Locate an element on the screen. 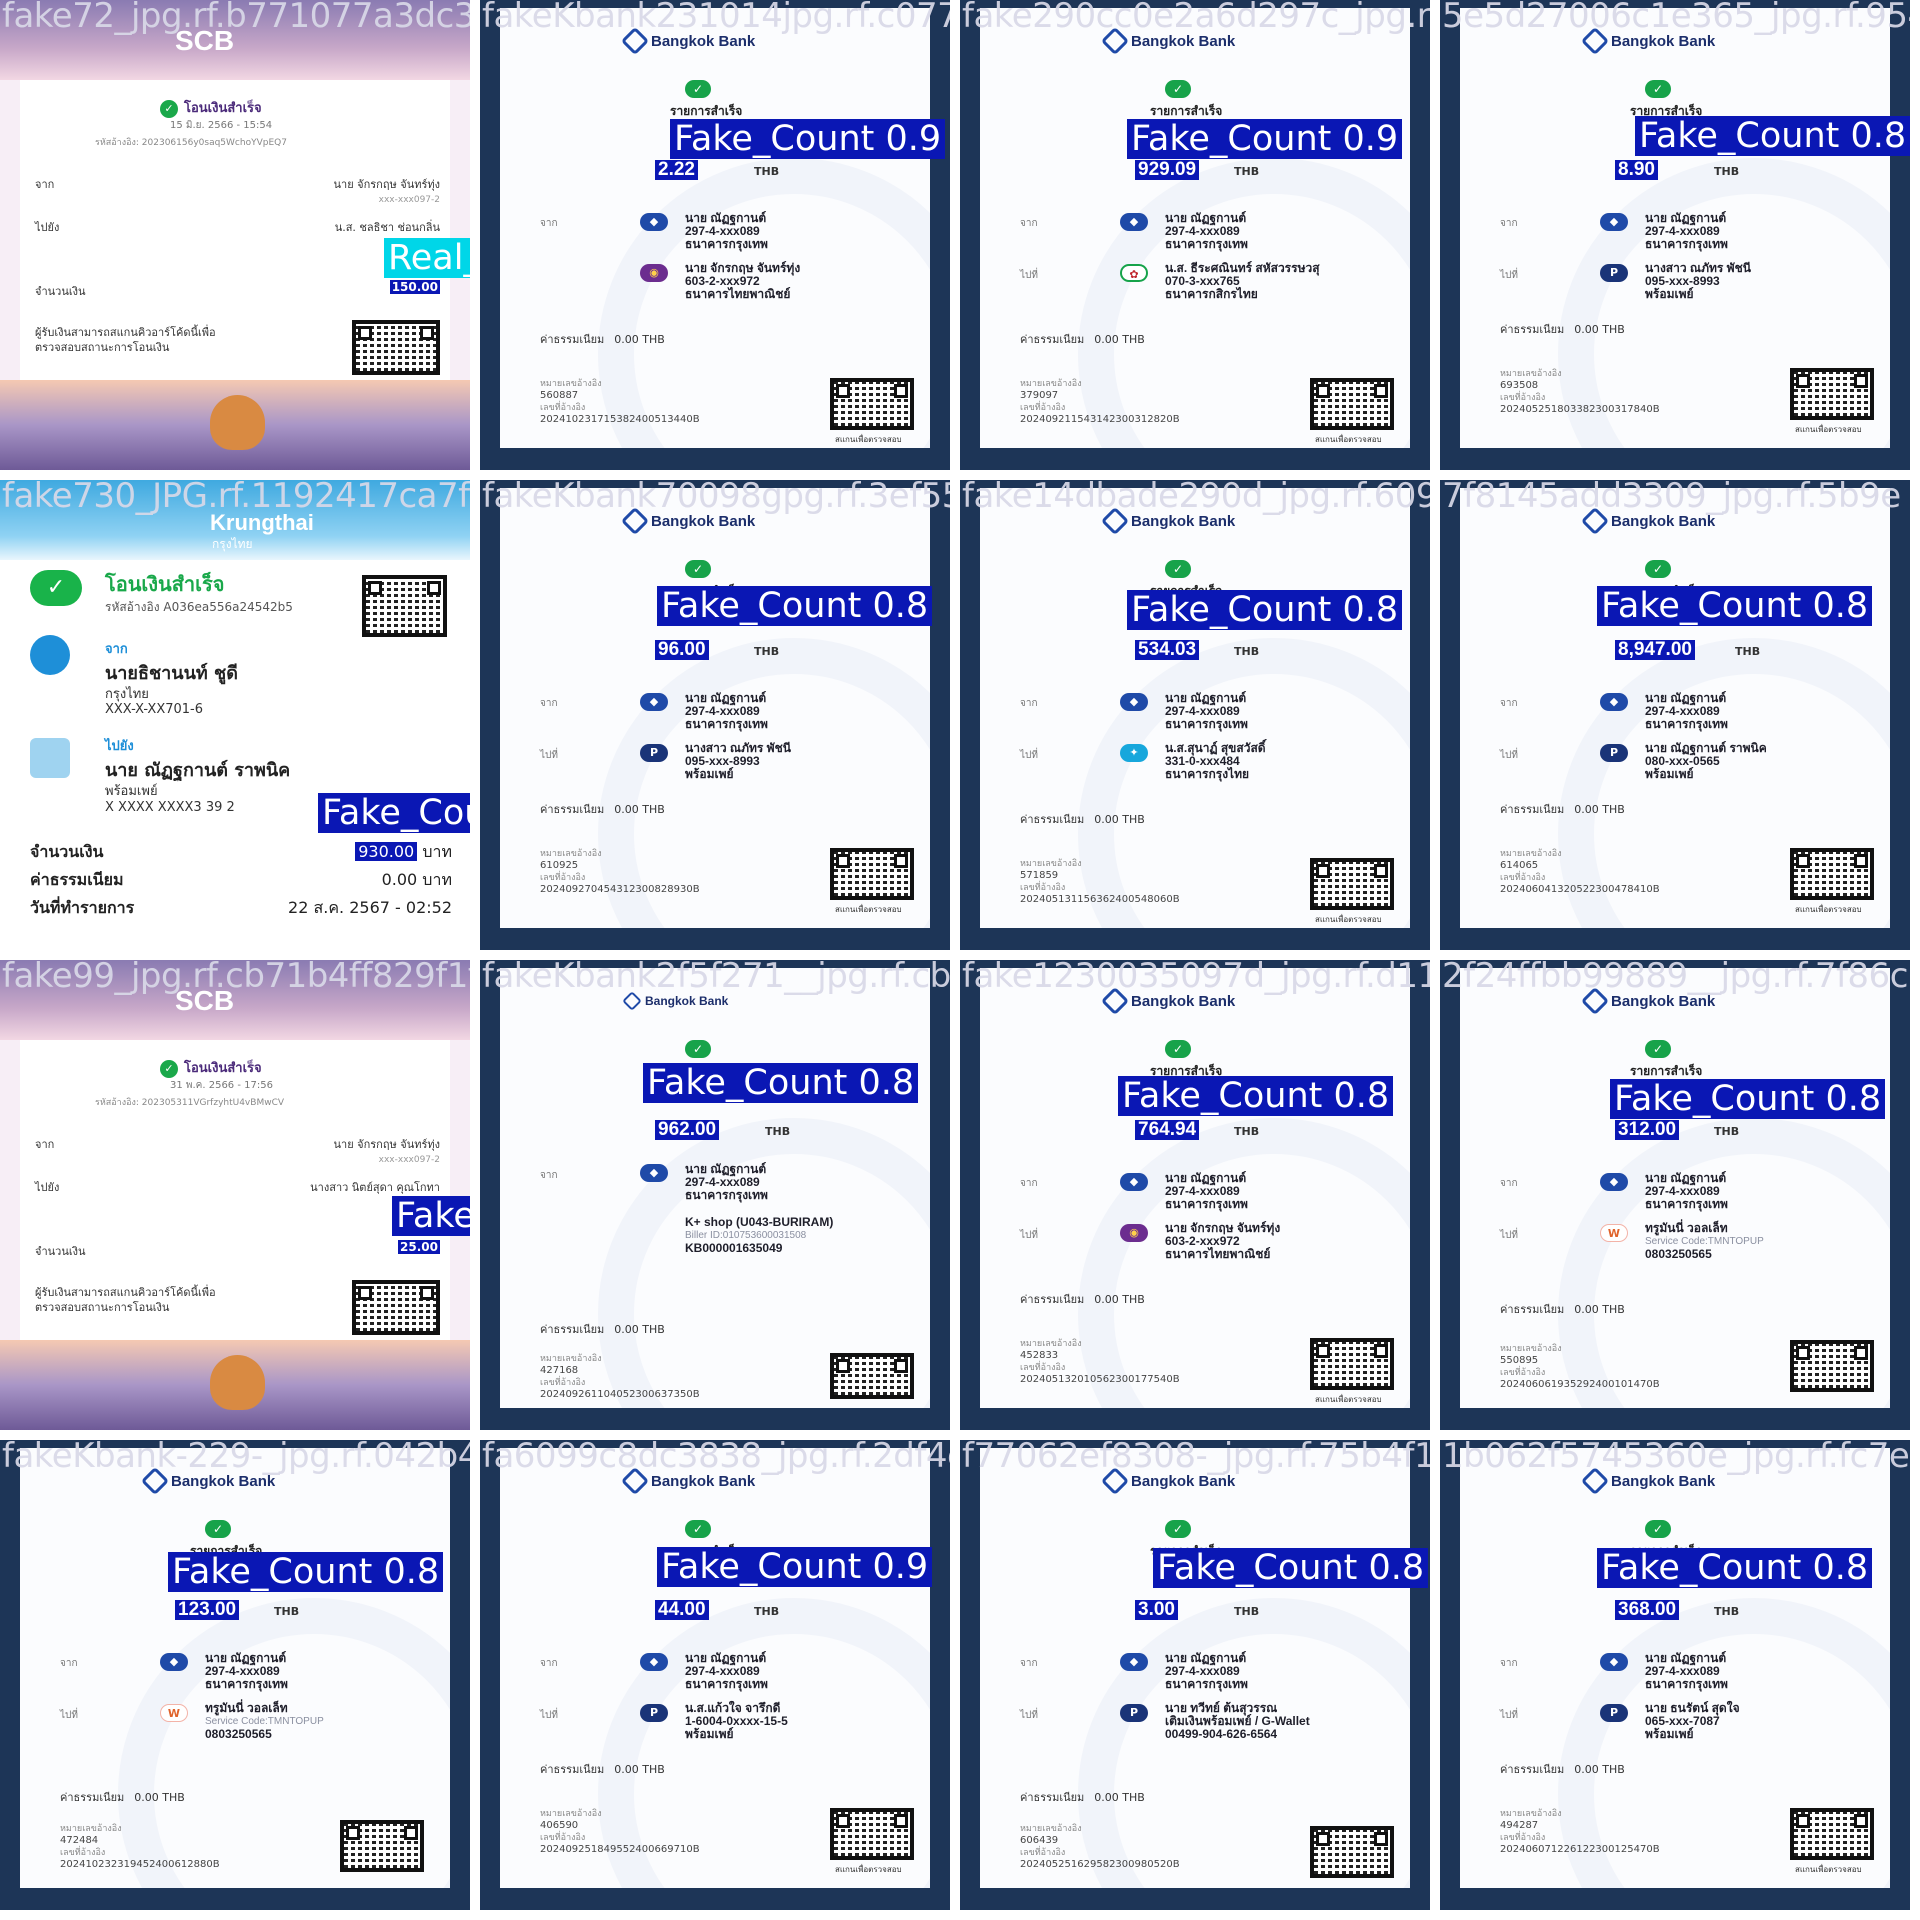 The height and width of the screenshot is (1920, 1920). ktb-to-label: ไปยัง is located at coordinates (119, 746).